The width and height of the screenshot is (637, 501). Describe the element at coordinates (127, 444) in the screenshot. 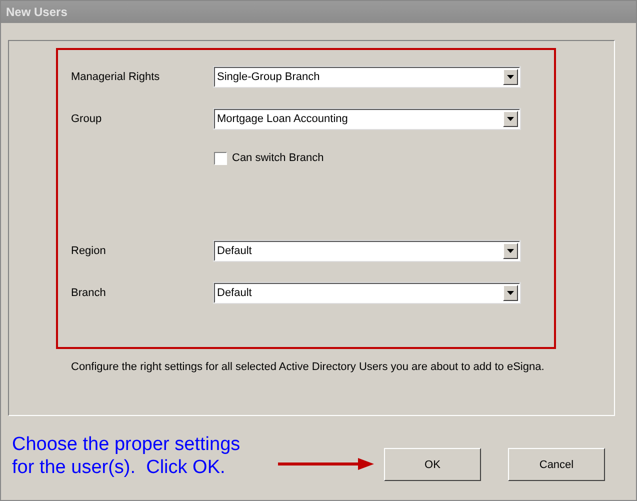

I see `annotation-text: Choose the proper settings` at that location.